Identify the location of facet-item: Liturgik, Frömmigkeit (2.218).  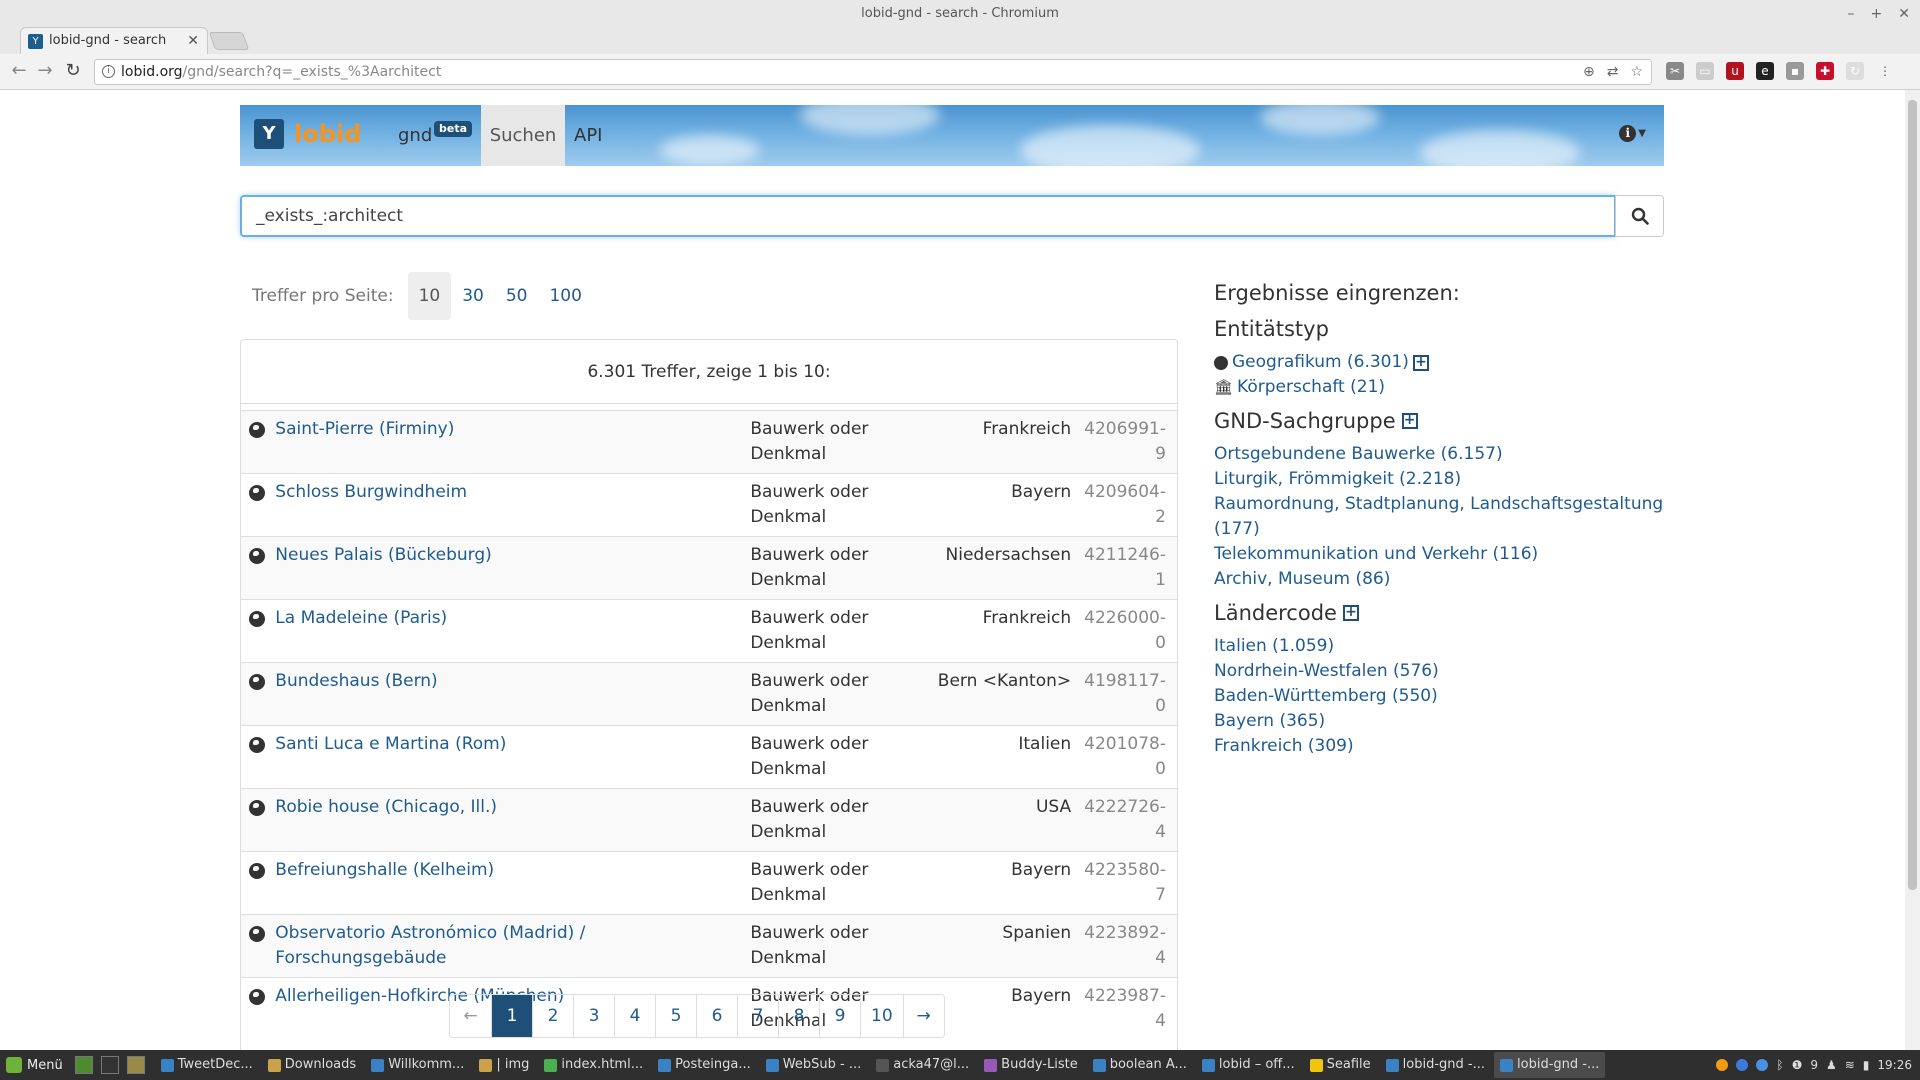
(1444, 479).